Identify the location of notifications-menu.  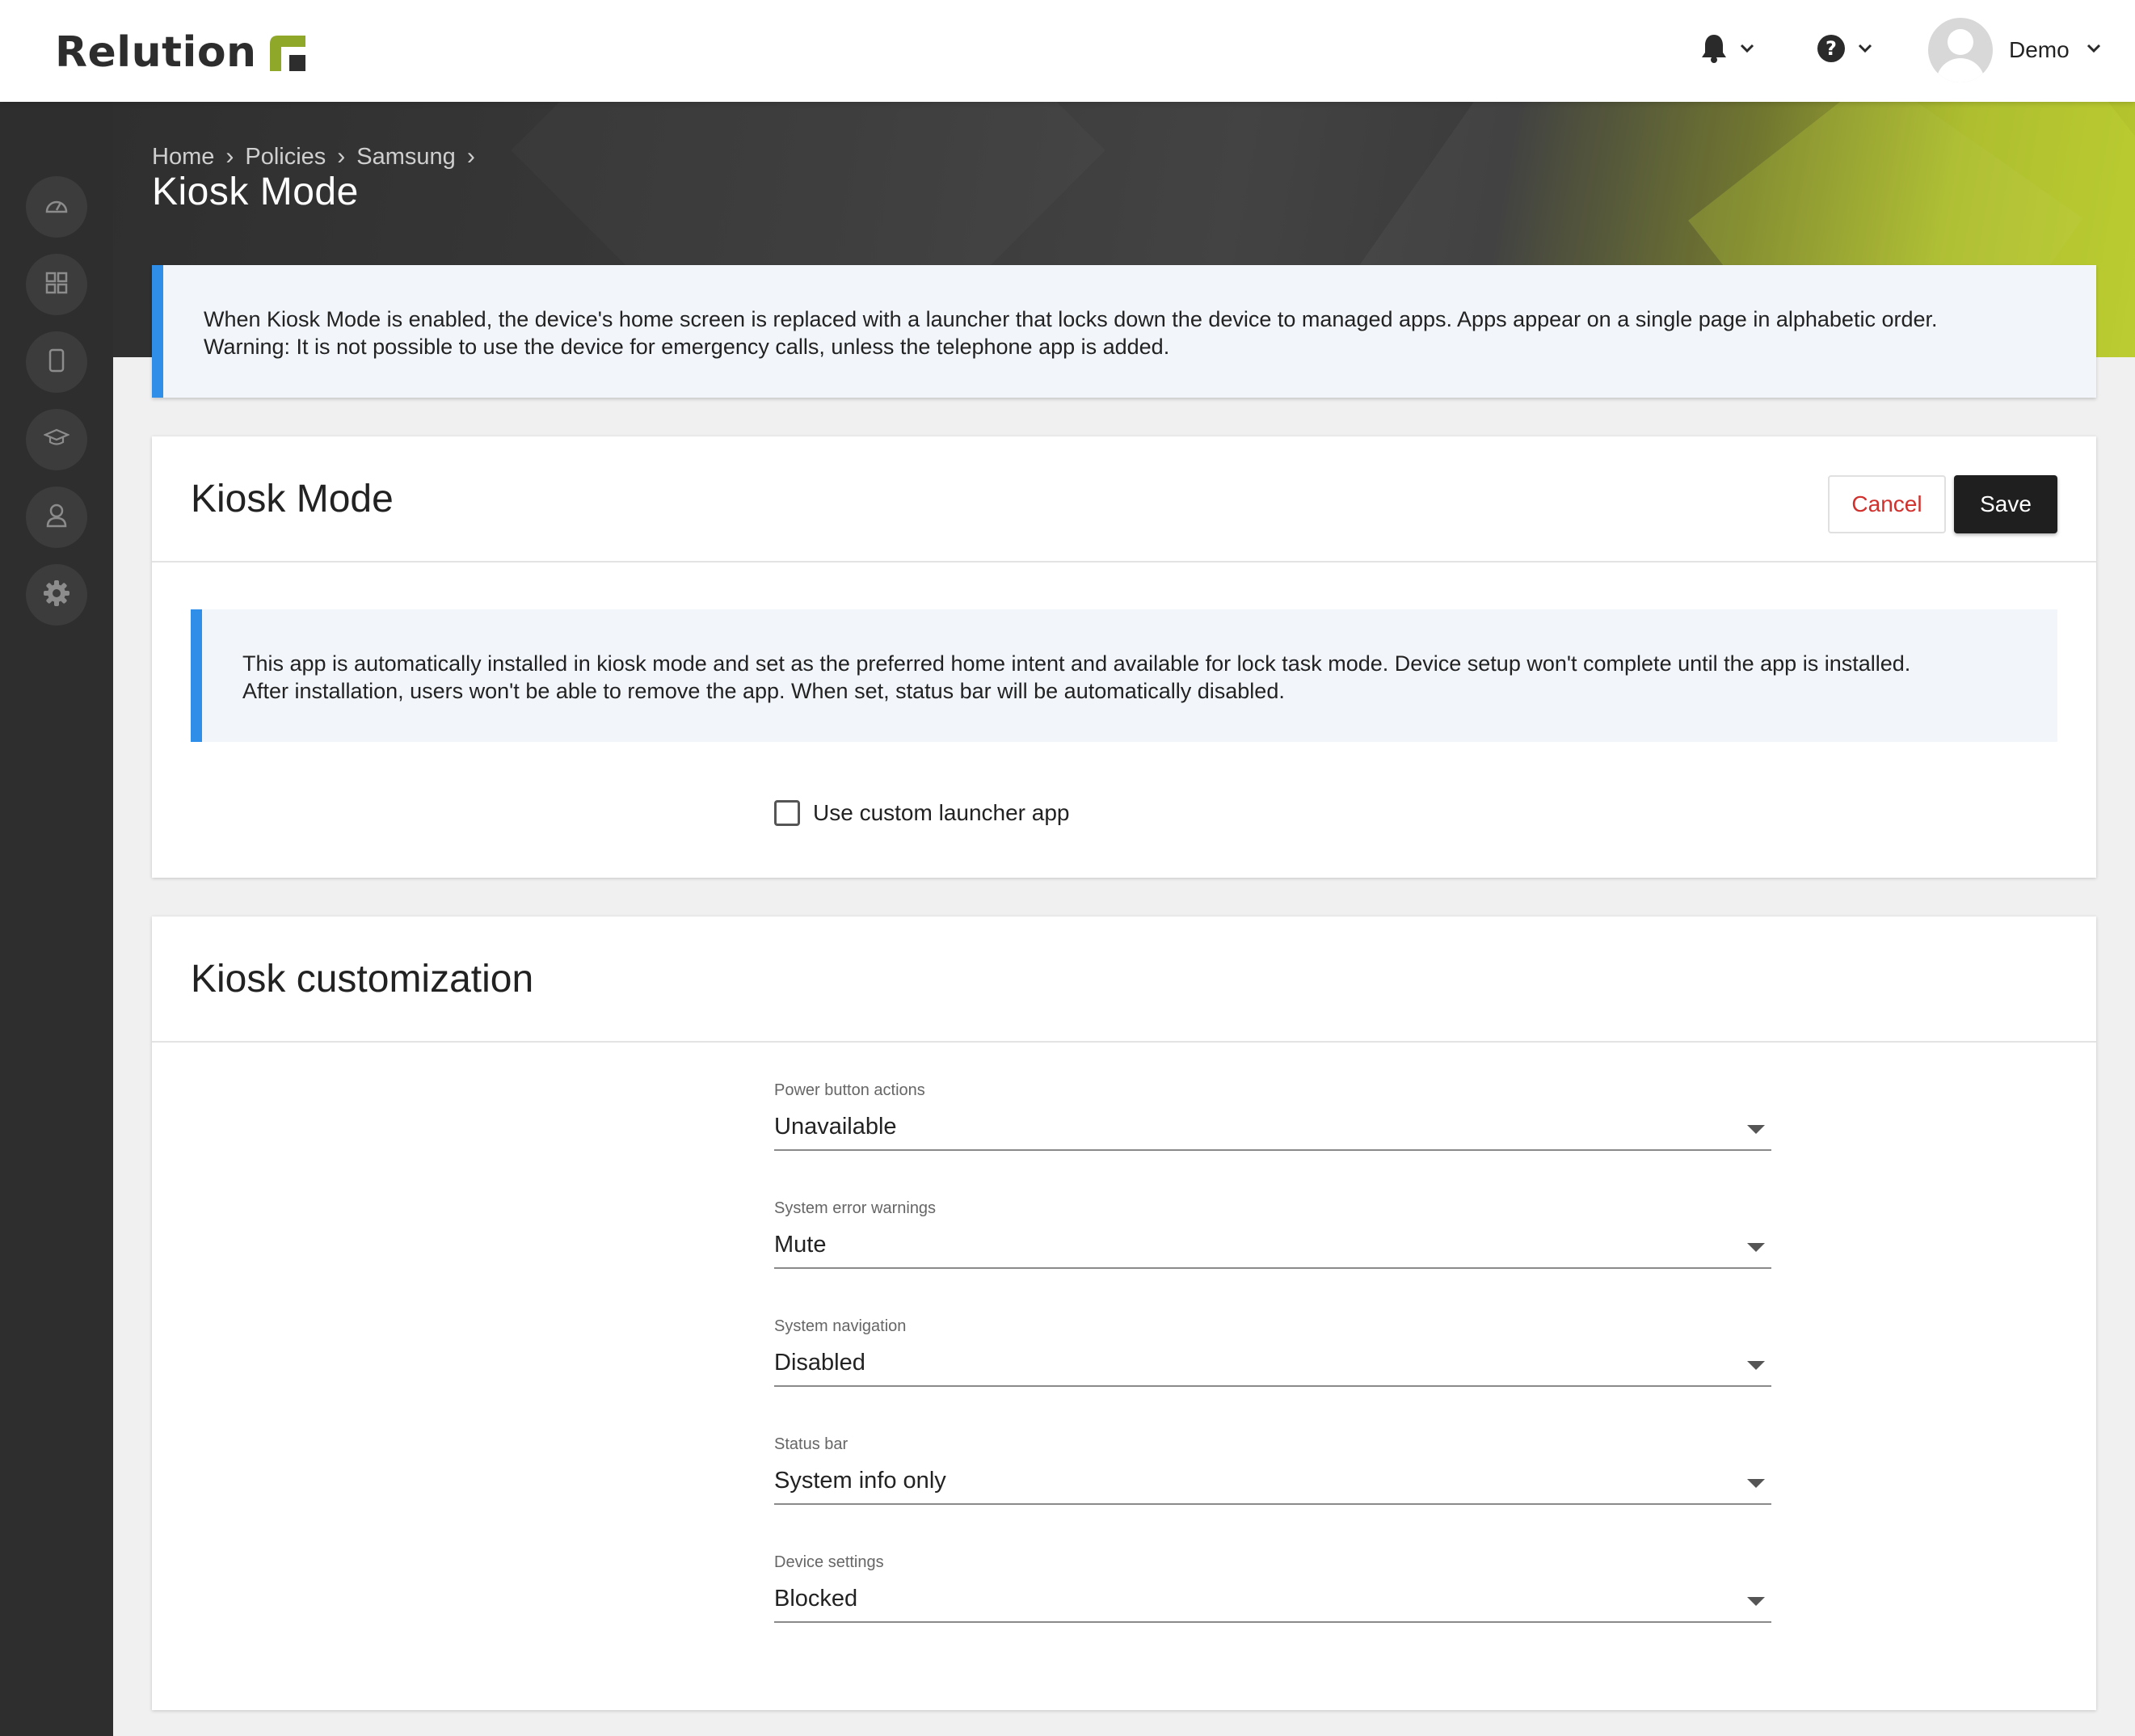
(1727, 50).